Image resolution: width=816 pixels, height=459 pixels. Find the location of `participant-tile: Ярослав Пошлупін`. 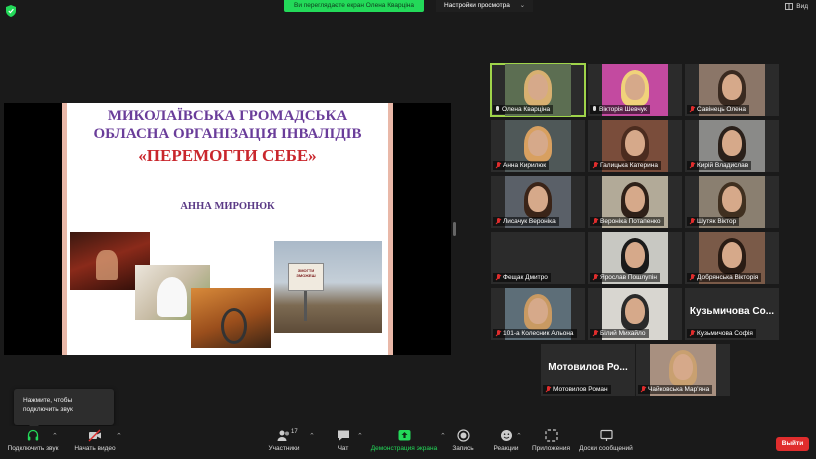

participant-tile: Ярослав Пошлупін is located at coordinates (635, 258).